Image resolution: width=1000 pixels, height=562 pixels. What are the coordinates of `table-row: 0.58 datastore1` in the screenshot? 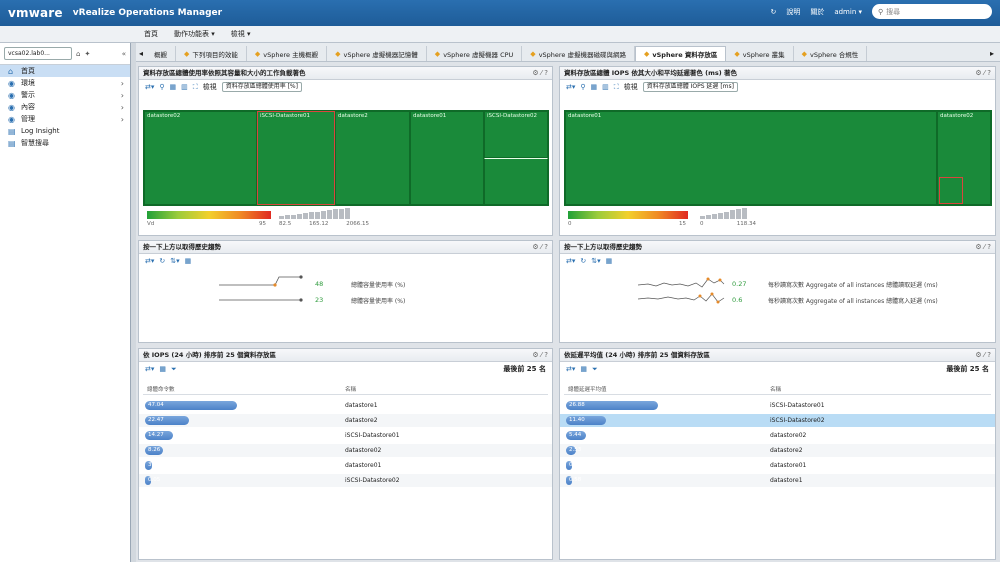 It's located at (777, 480).